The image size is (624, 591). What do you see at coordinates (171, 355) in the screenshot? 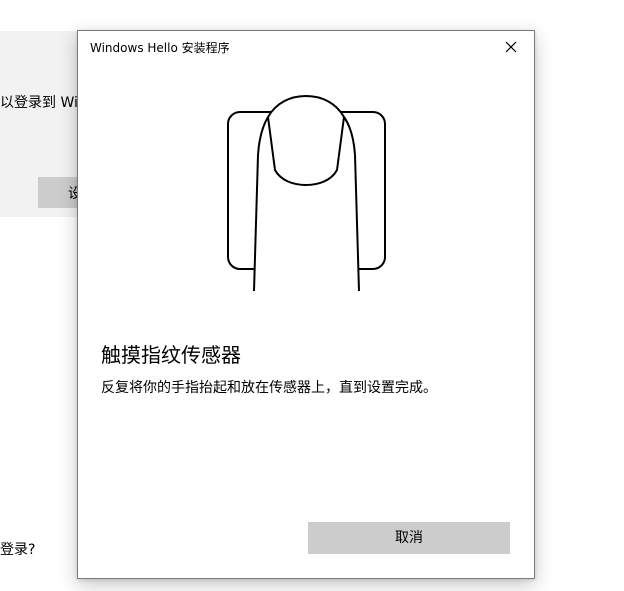
I see `dialog-heading: 触摸指纹传感器` at bounding box center [171, 355].